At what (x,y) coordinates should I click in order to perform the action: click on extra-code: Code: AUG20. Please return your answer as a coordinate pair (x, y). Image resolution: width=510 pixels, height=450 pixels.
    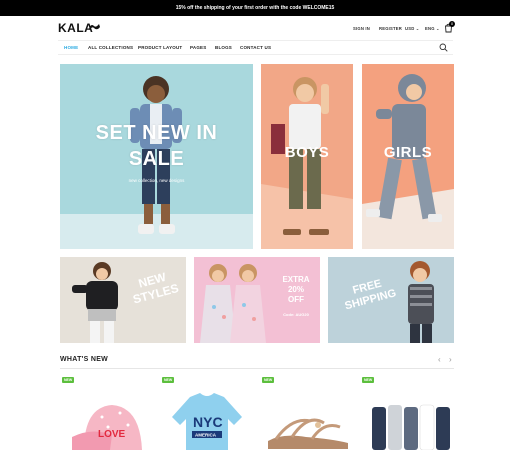
    Looking at the image, I should click on (296, 314).